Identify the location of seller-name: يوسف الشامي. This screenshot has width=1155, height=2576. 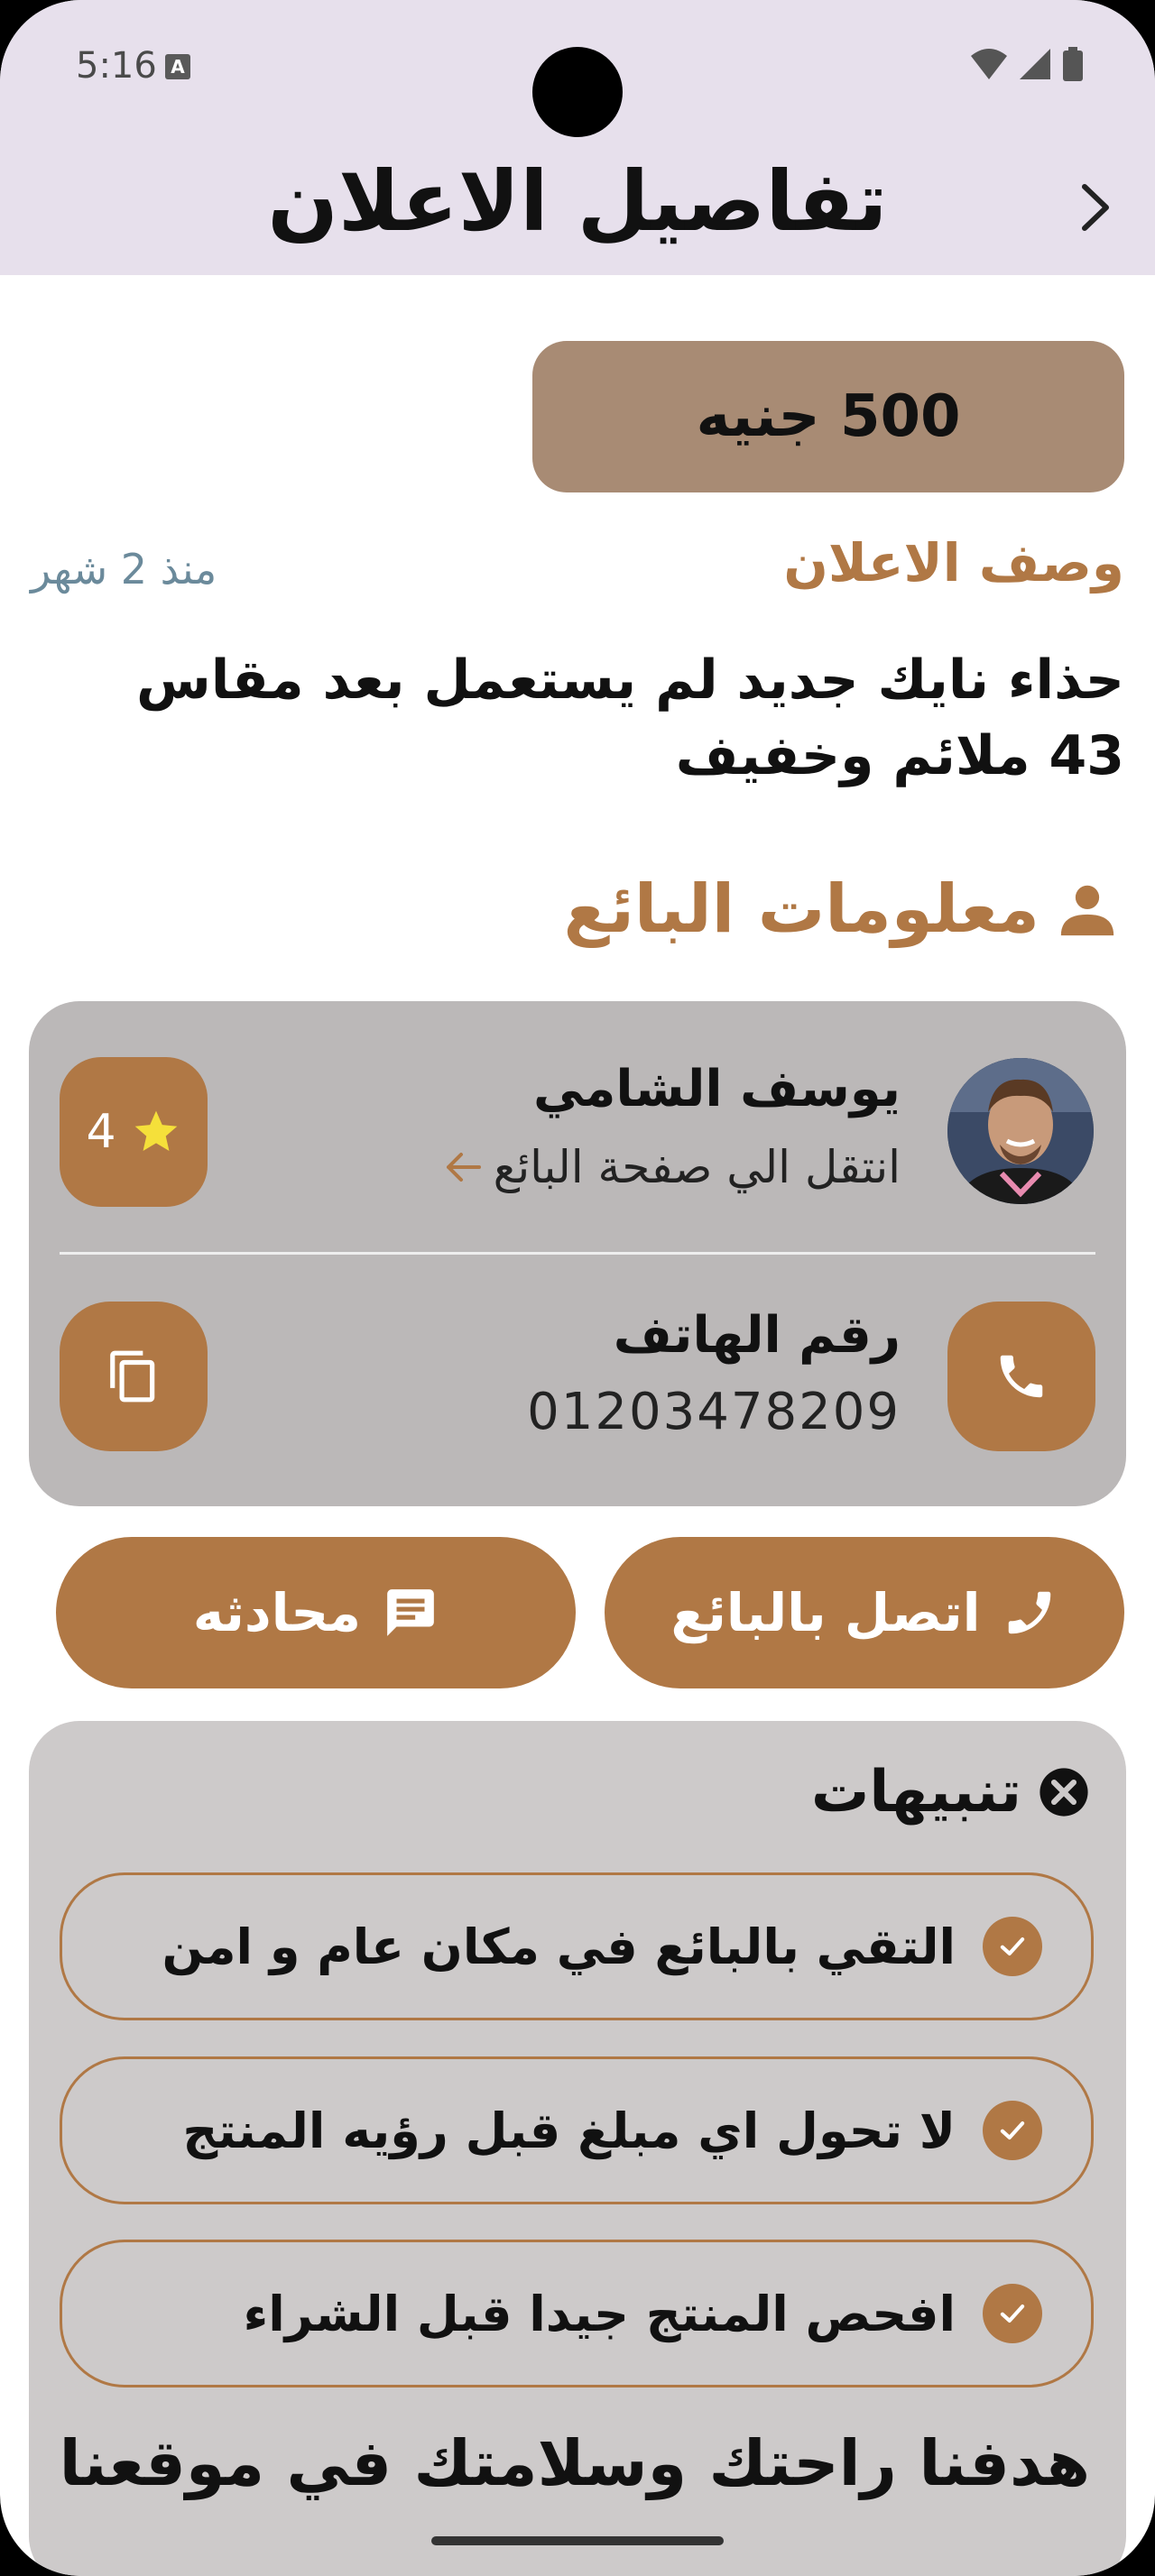
(717, 1089).